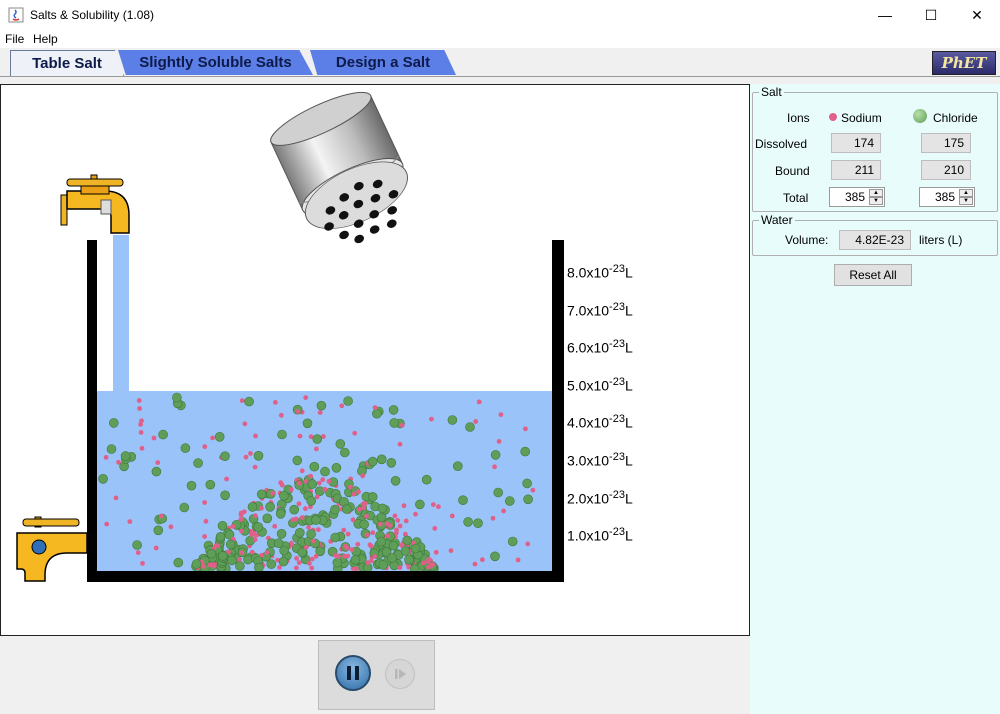 The image size is (1000, 714). I want to click on menu-file: File, so click(14, 39).